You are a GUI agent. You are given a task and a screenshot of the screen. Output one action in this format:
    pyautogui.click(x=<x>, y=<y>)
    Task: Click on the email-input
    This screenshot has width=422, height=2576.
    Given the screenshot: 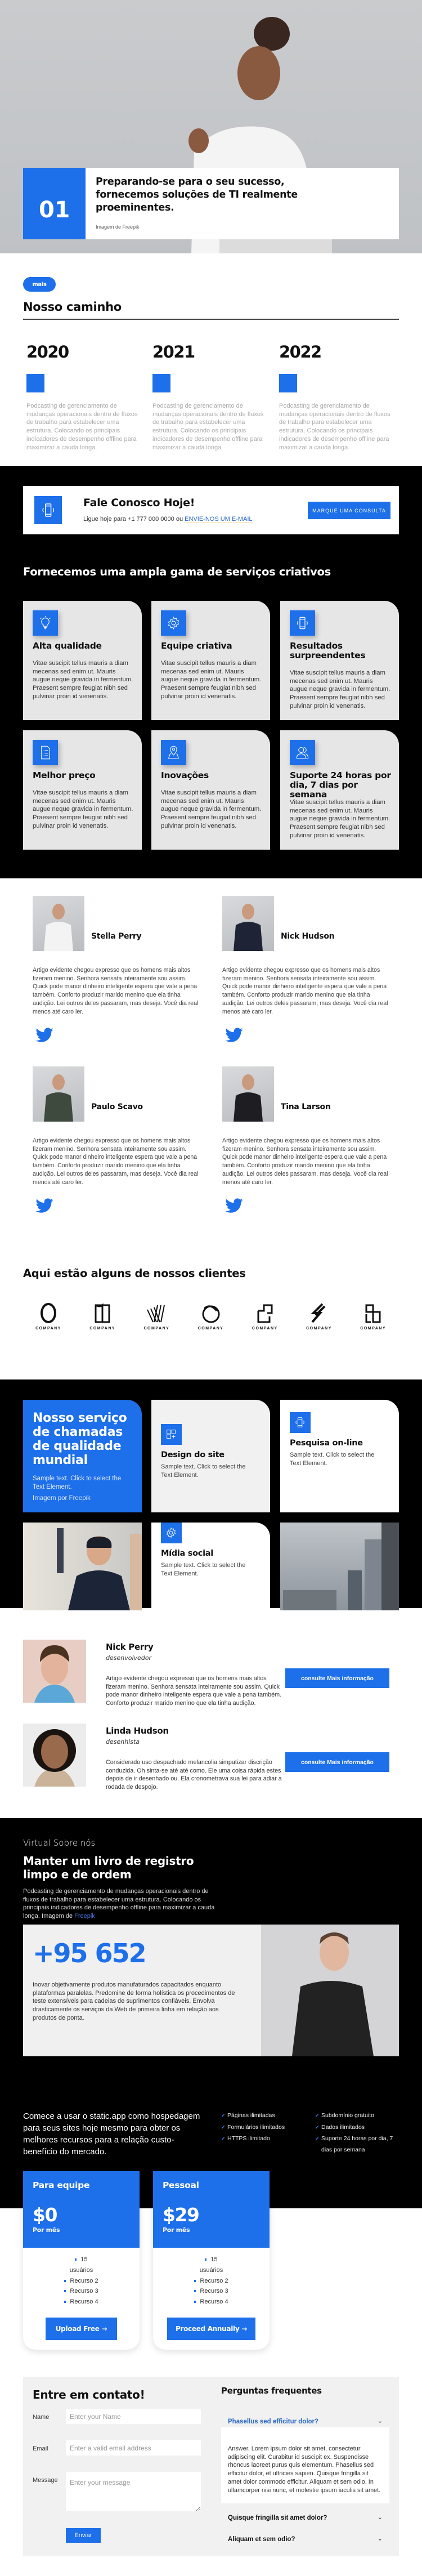 What is the action you would take?
    pyautogui.click(x=133, y=2448)
    